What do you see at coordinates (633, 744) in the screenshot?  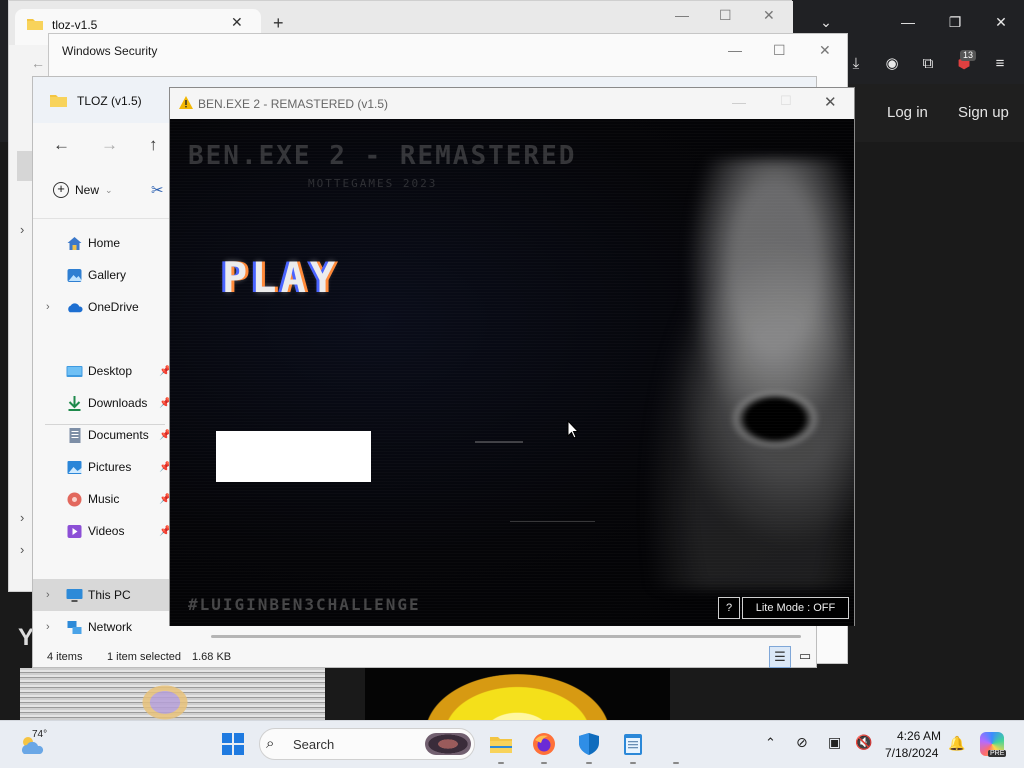 I see `notepad-icon` at bounding box center [633, 744].